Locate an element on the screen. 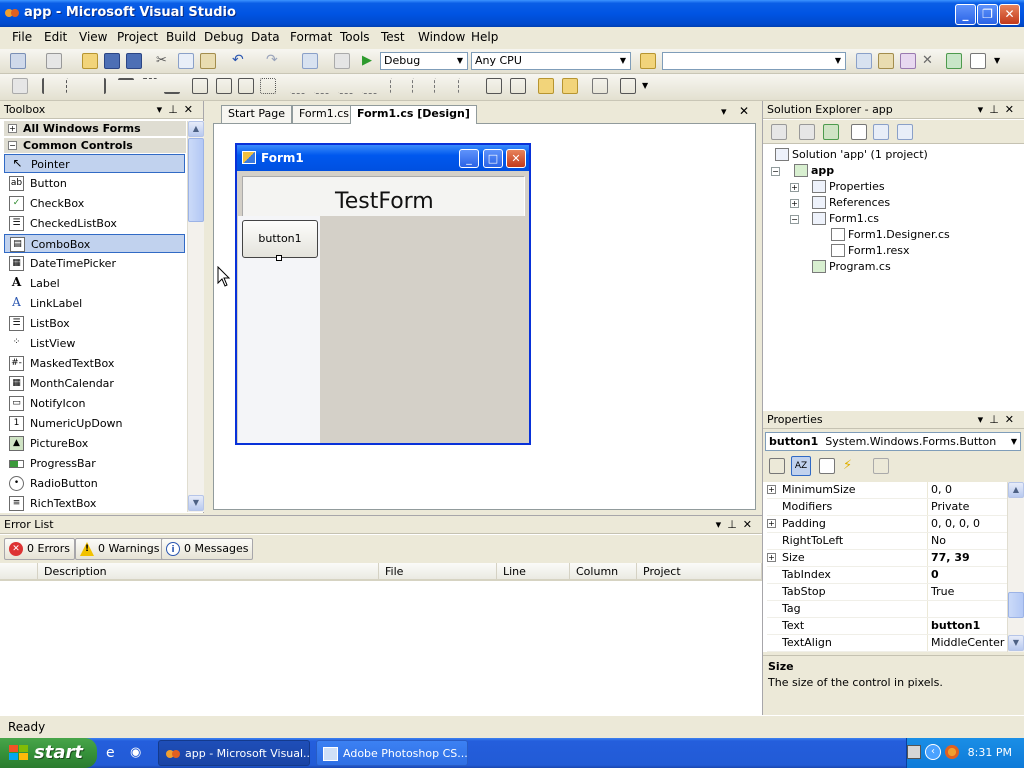  resize-handle is located at coordinates (279, 258).